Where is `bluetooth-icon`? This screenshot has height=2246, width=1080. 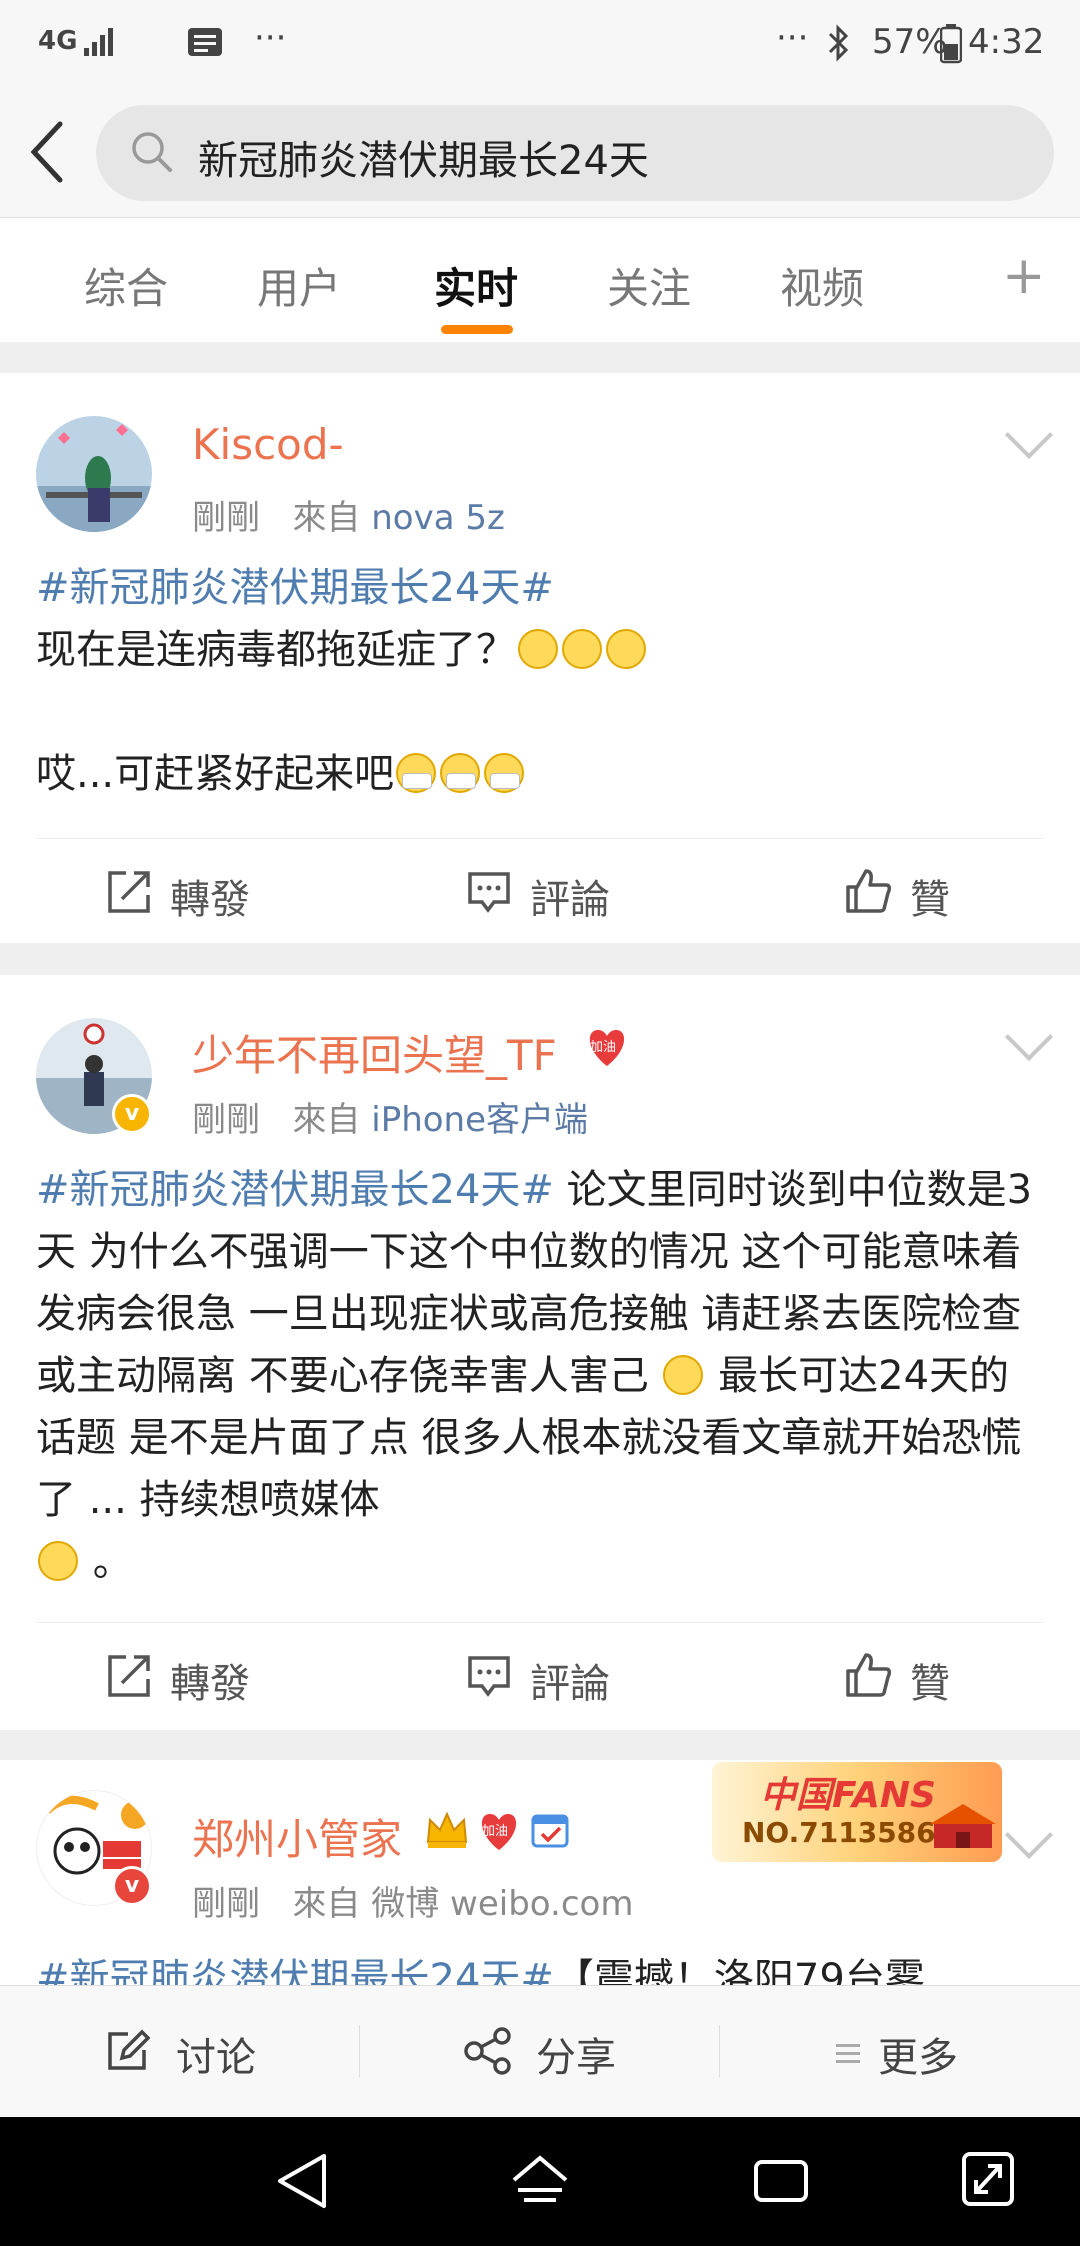 bluetooth-icon is located at coordinates (838, 43).